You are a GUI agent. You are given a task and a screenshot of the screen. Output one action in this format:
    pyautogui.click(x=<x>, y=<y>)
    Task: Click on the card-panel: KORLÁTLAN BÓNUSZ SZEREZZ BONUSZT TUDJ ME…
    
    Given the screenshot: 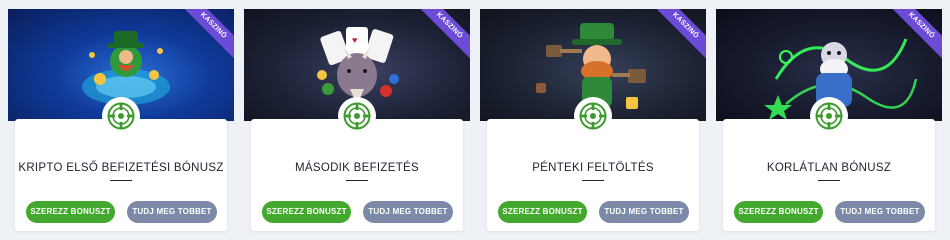 What is the action you would take?
    pyautogui.click(x=829, y=164)
    